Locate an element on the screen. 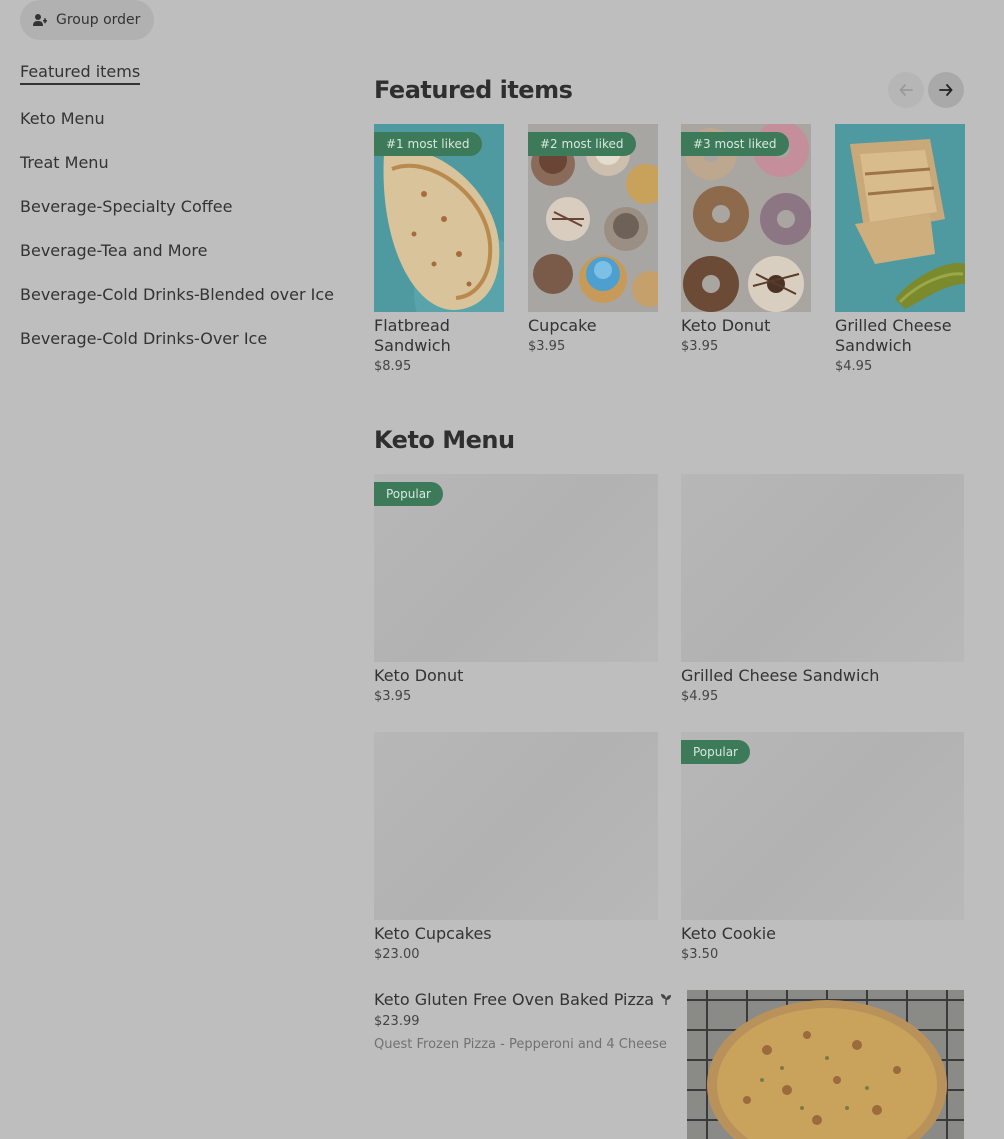 Image resolution: width=1004 pixels, height=1139 pixels. plant-icon is located at coordinates (666, 999).